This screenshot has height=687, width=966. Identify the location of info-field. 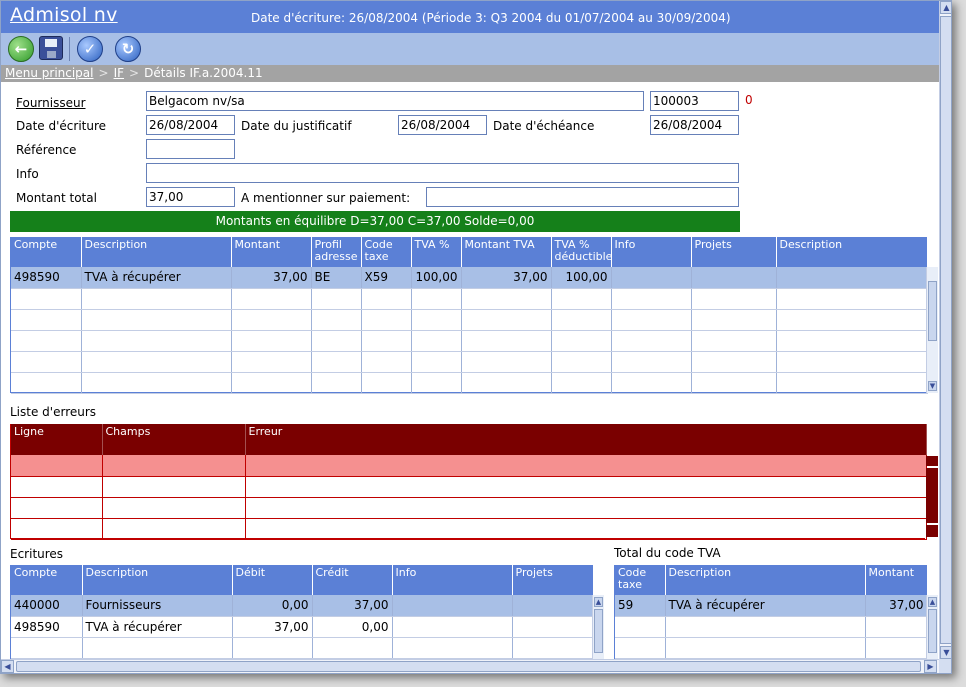
(442, 173).